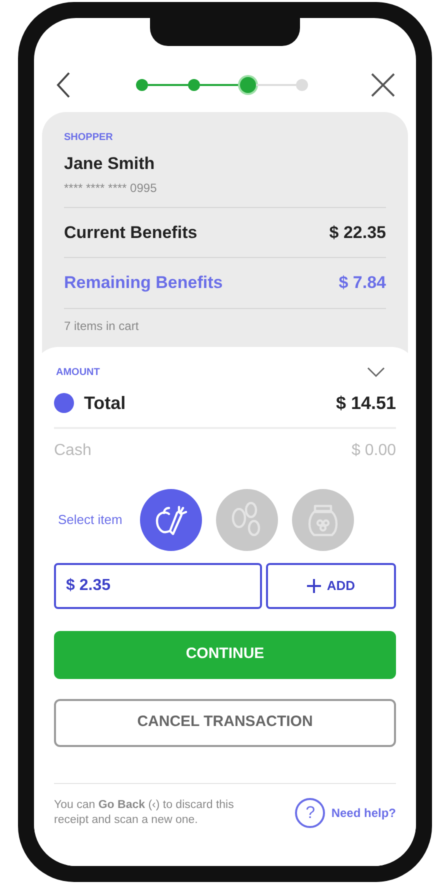 This screenshot has width=440, height=888. What do you see at coordinates (78, 373) in the screenshot?
I see `section-label: AMOUNT` at bounding box center [78, 373].